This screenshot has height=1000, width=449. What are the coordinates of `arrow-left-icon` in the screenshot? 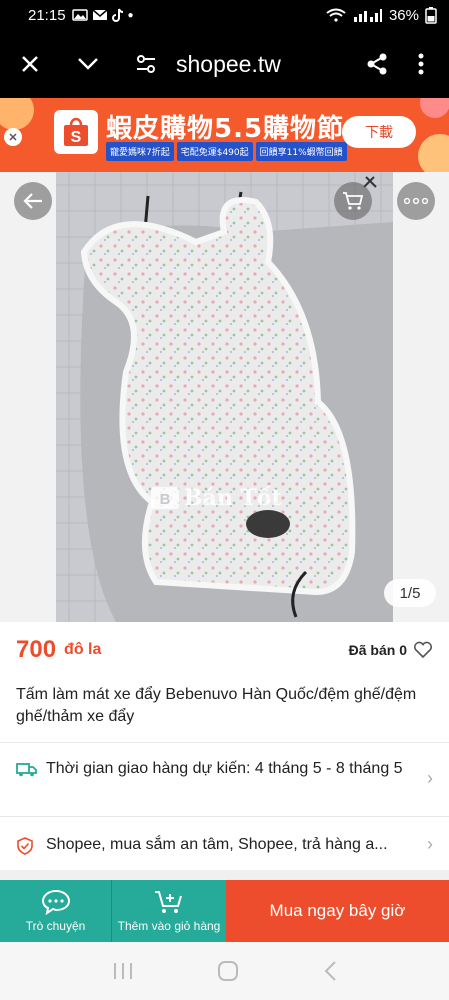 It's located at (32, 201).